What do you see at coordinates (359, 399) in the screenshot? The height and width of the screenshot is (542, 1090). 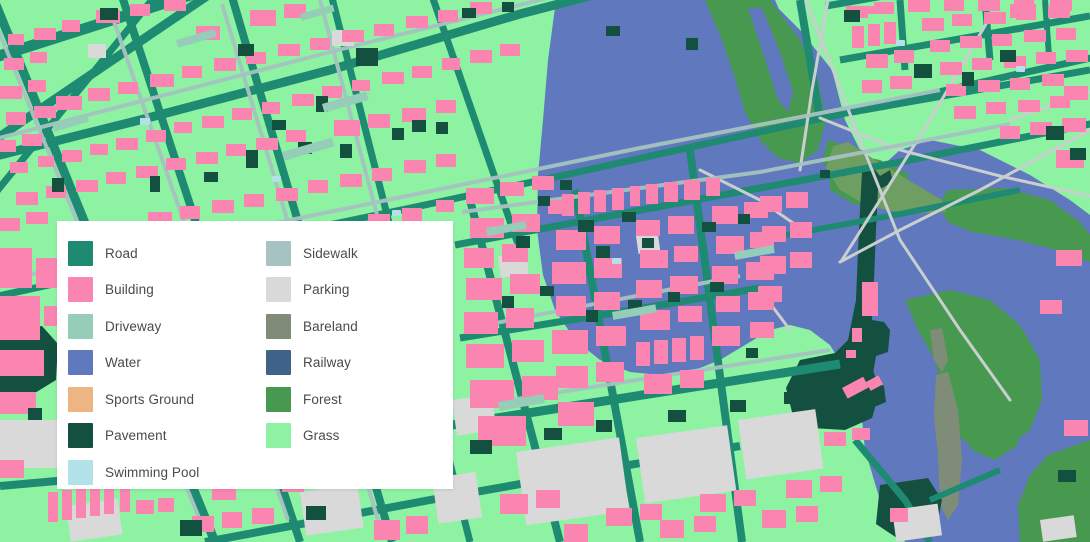 I see `legend-item-forest: Forest` at bounding box center [359, 399].